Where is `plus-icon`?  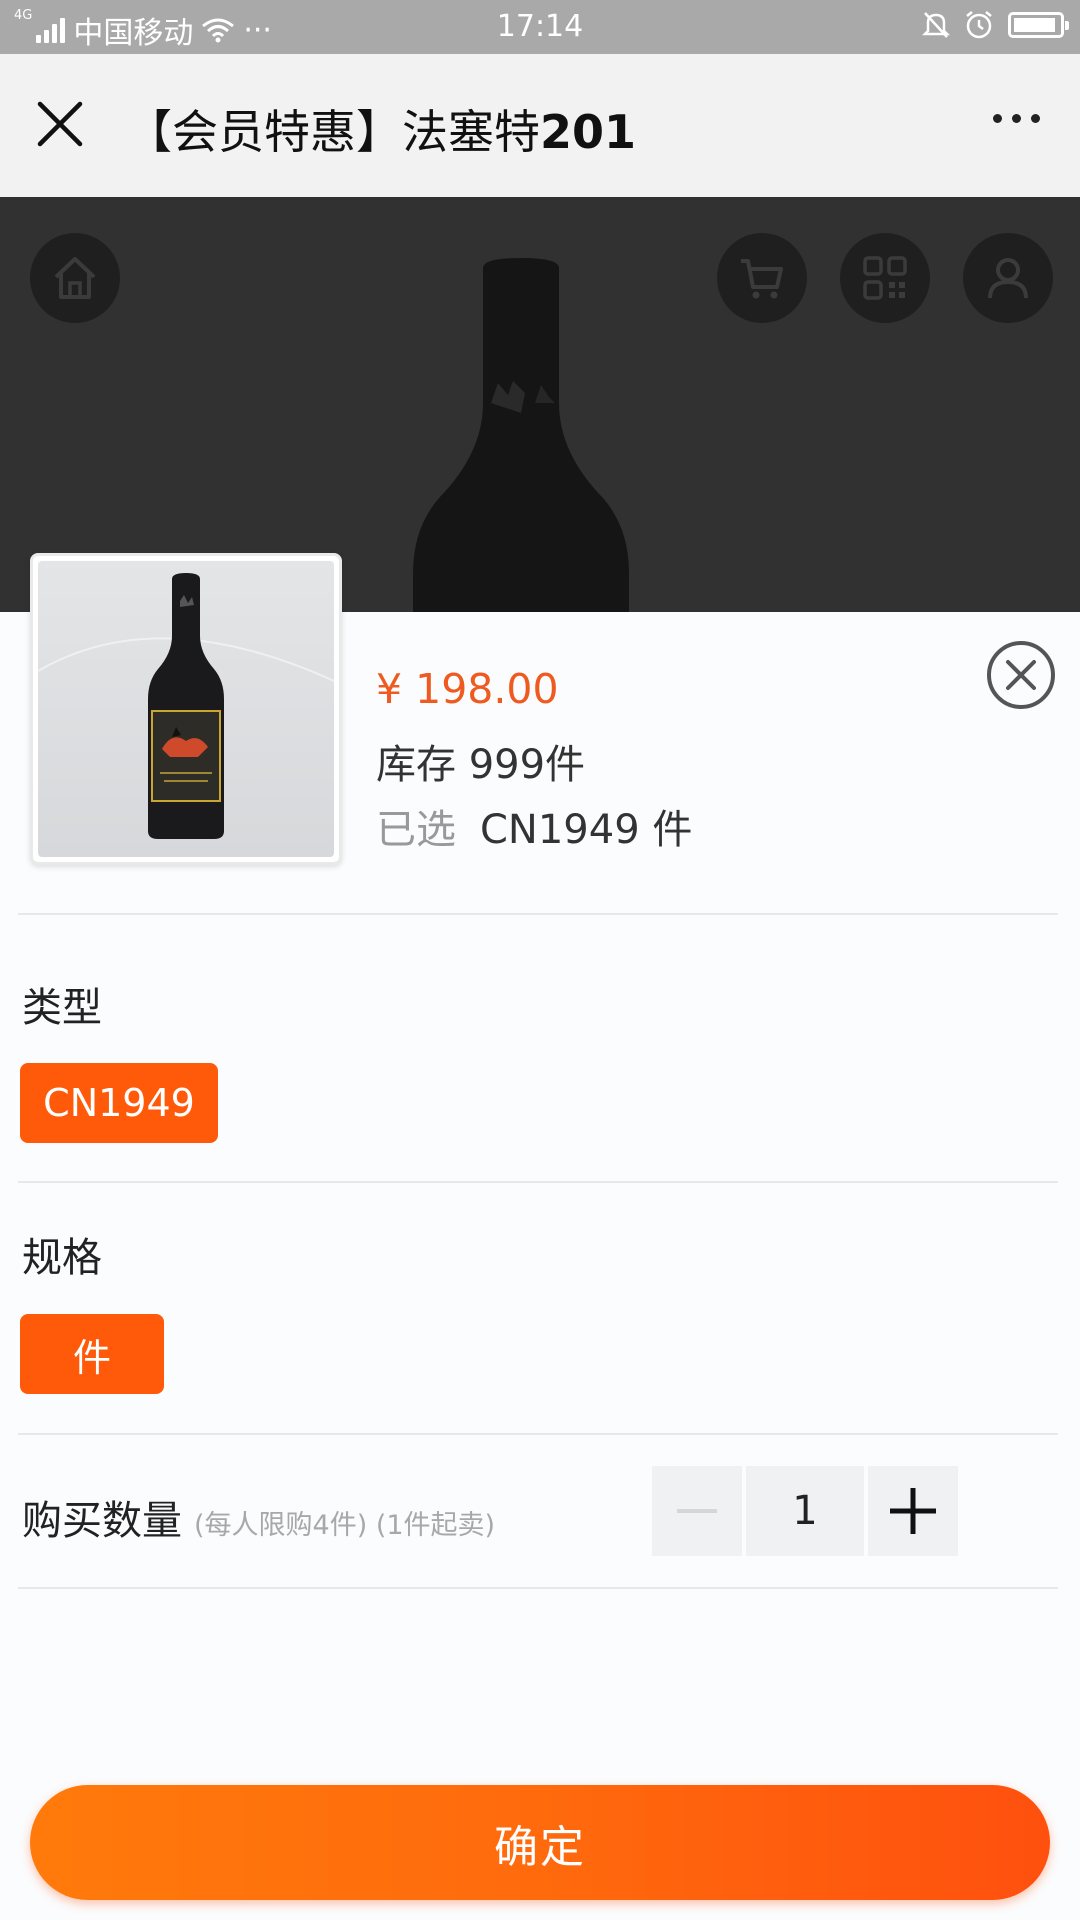 plus-icon is located at coordinates (913, 1511).